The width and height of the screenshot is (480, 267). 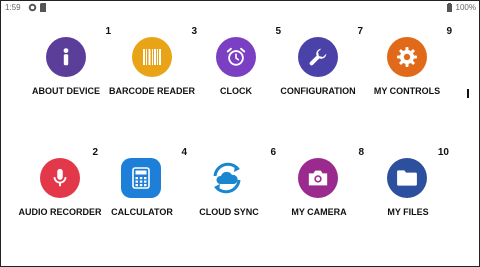 I want to click on battery-icon, so click(x=449, y=8).